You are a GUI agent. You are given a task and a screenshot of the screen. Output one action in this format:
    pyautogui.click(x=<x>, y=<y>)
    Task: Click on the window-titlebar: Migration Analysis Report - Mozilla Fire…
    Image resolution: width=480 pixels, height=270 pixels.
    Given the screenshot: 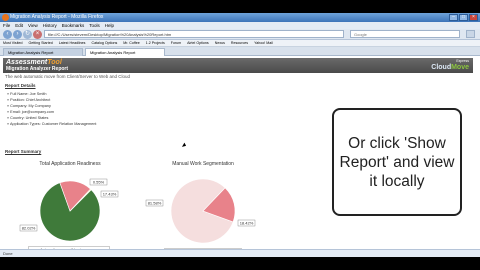 What is the action you would take?
    pyautogui.click(x=240, y=17)
    